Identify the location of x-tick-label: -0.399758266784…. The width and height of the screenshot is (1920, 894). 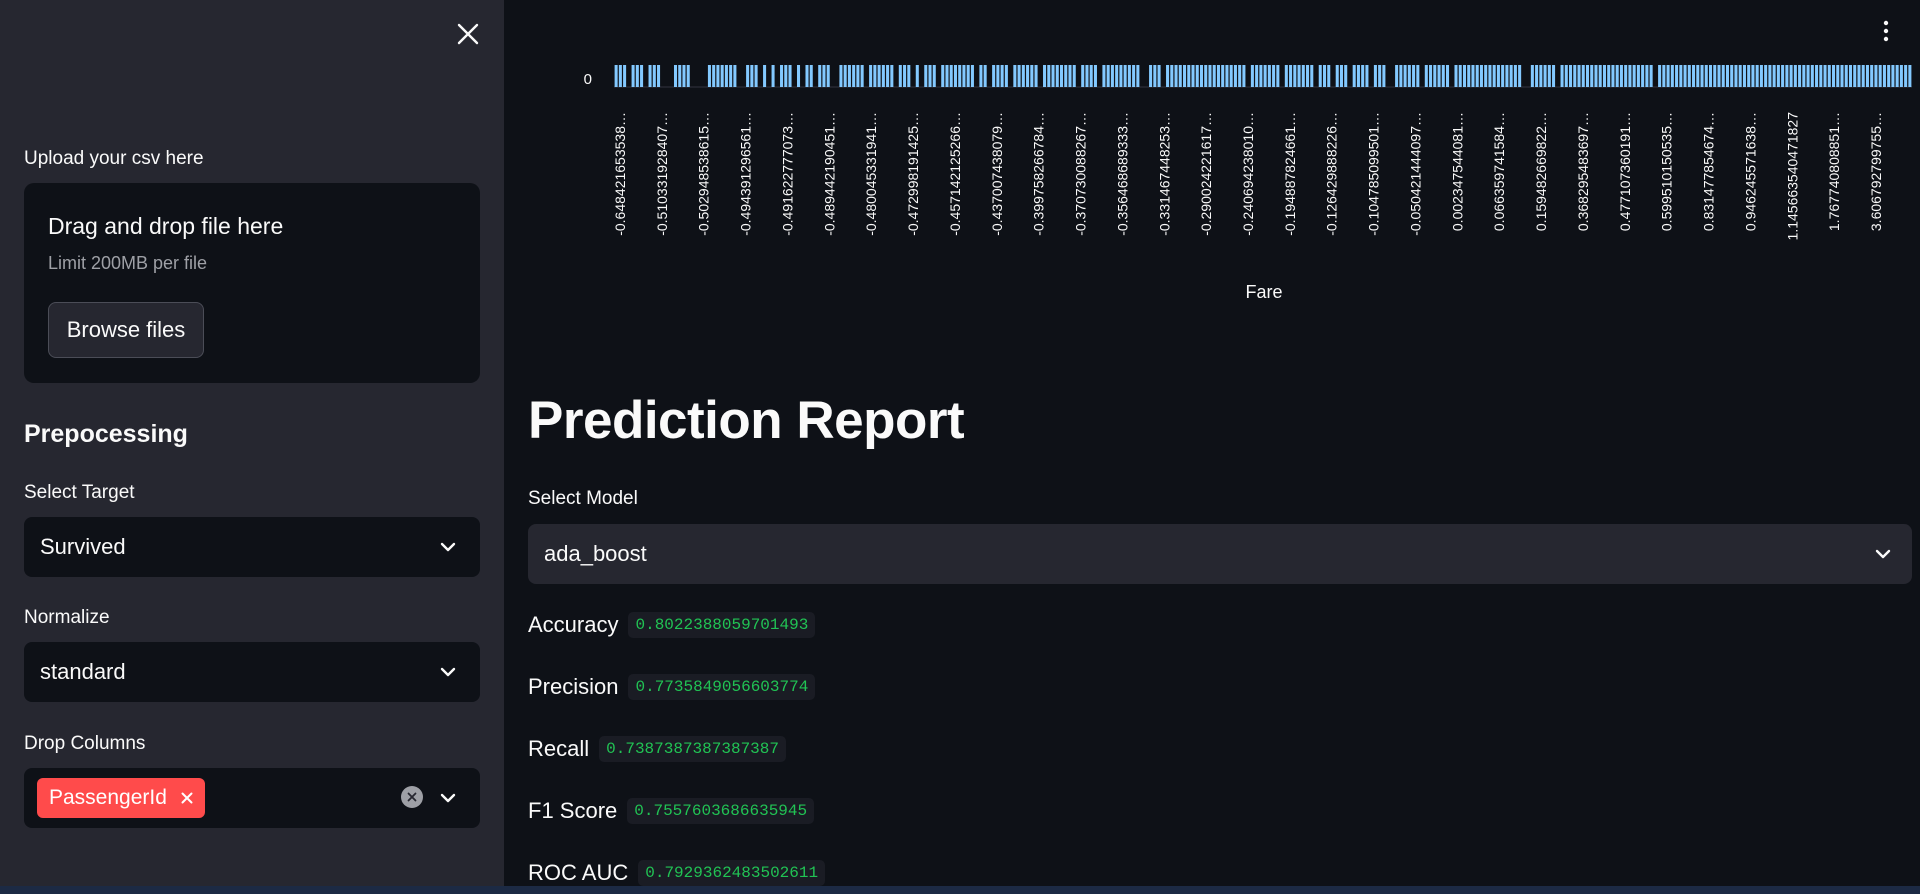
(1039, 174).